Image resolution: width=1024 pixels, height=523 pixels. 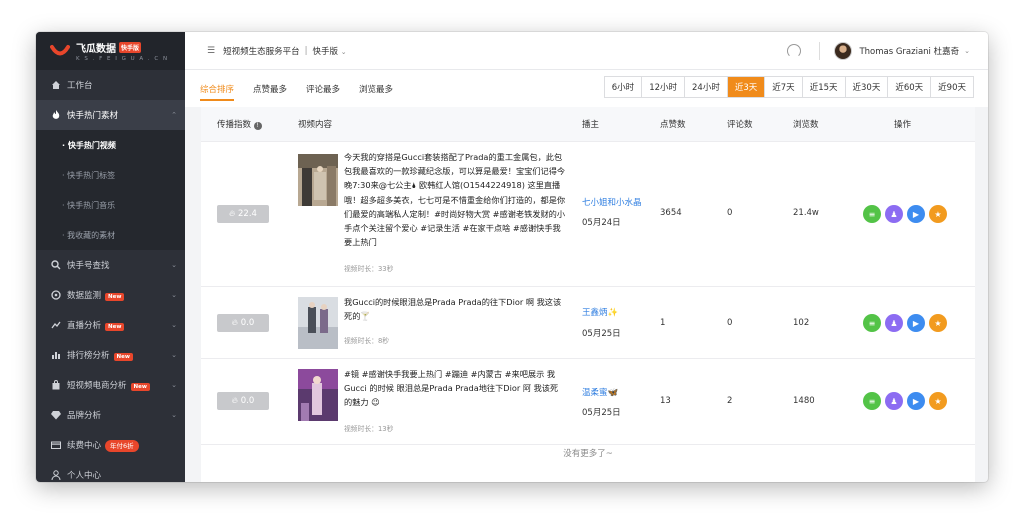 What do you see at coordinates (910, 87) in the screenshot?
I see `range-60d: 近60天` at bounding box center [910, 87].